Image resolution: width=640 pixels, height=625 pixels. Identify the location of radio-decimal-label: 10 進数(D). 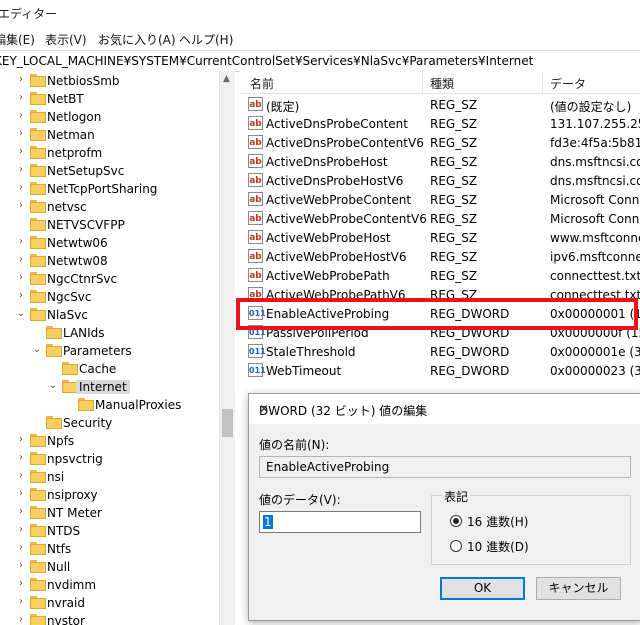
(498, 546).